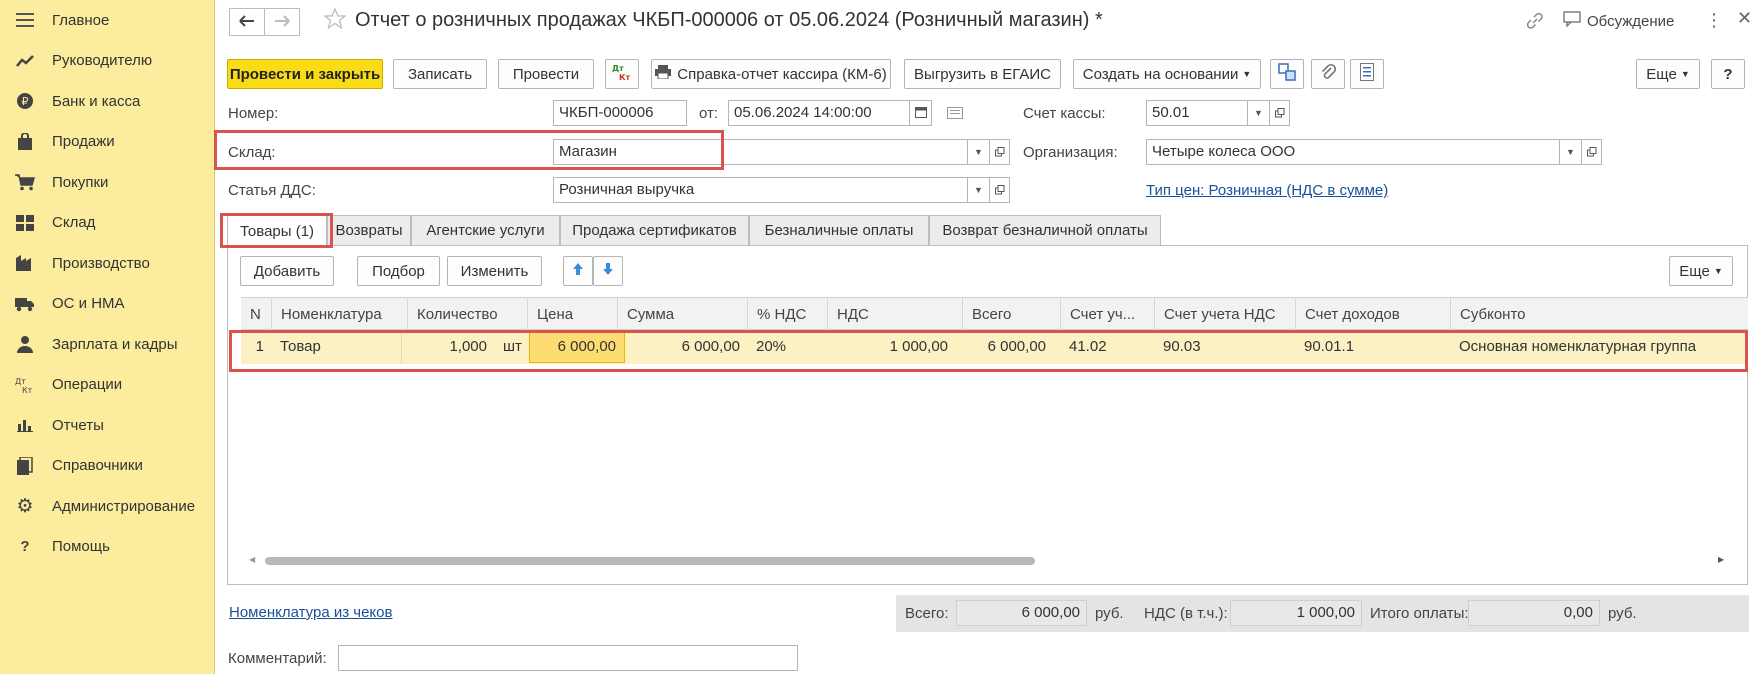 This screenshot has width=1761, height=674. I want to click on cell-price: 6 000,00, so click(577, 347).